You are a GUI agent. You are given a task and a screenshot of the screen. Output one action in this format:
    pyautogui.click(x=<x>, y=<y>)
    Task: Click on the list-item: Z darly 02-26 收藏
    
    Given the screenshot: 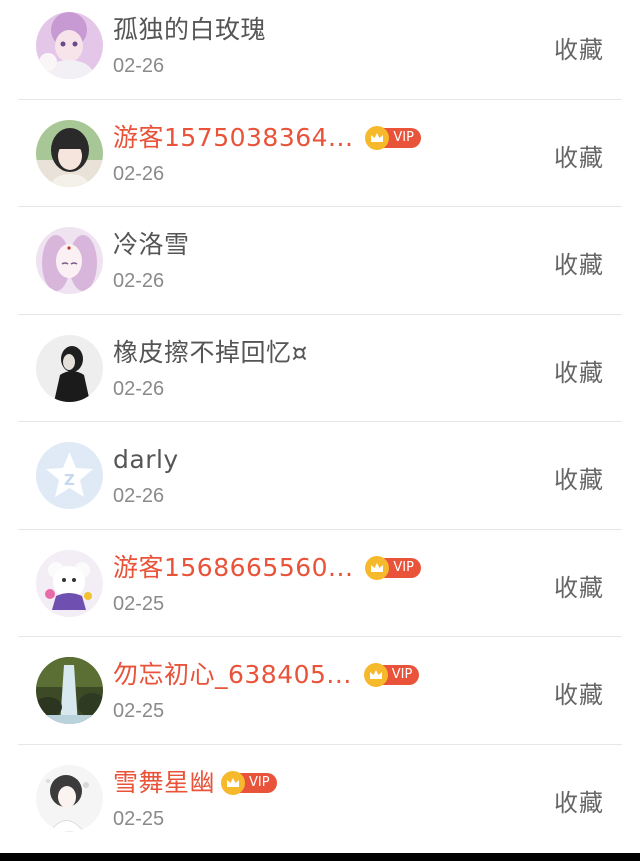 What is the action you would take?
    pyautogui.click(x=320, y=476)
    